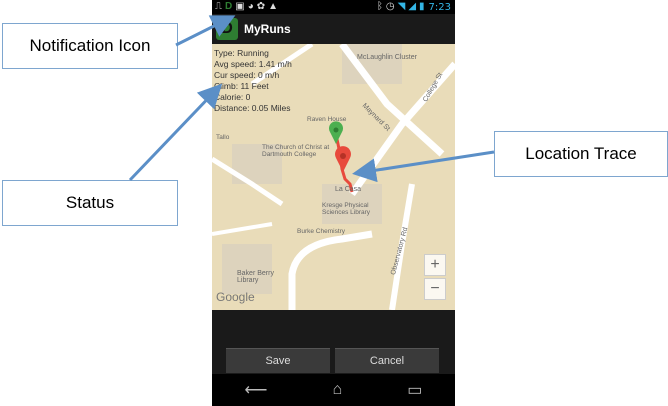 This screenshot has height=406, width=668. Describe the element at coordinates (175, 132) in the screenshot. I see `arrow-status` at that location.